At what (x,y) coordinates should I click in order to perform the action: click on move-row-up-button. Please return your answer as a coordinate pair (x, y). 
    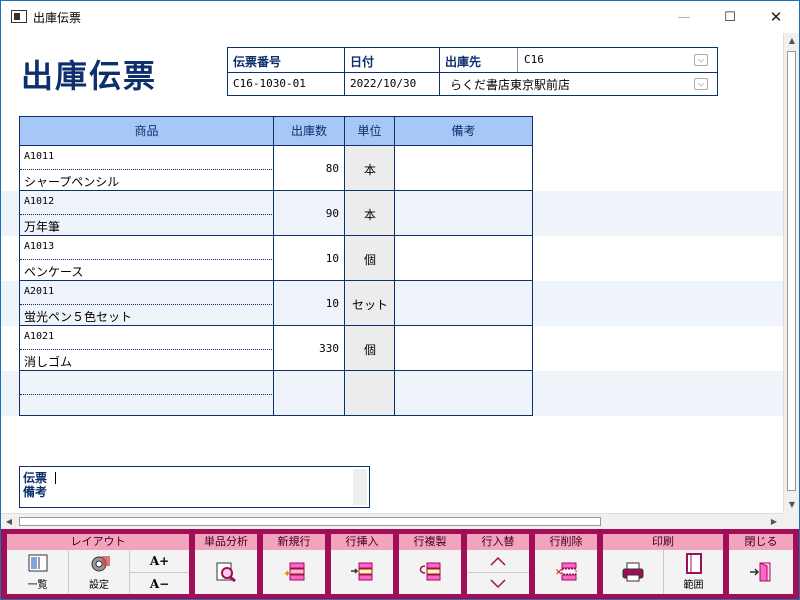
    Looking at the image, I should click on (498, 561).